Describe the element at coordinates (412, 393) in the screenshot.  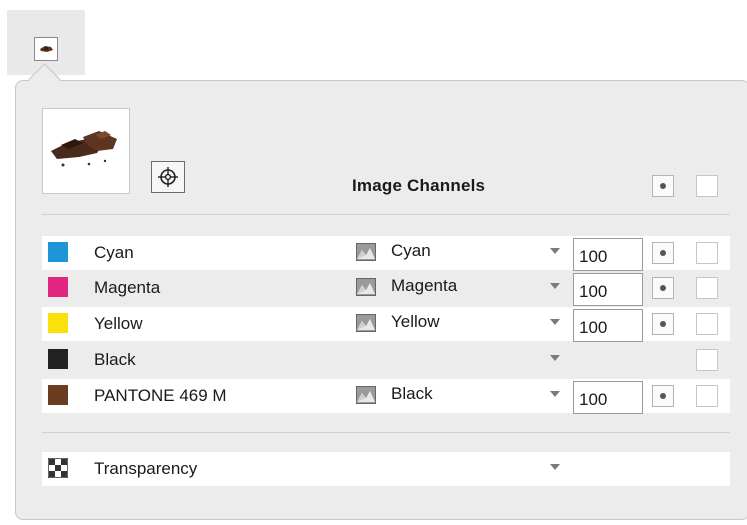
I see `source-channel-label: Black` at that location.